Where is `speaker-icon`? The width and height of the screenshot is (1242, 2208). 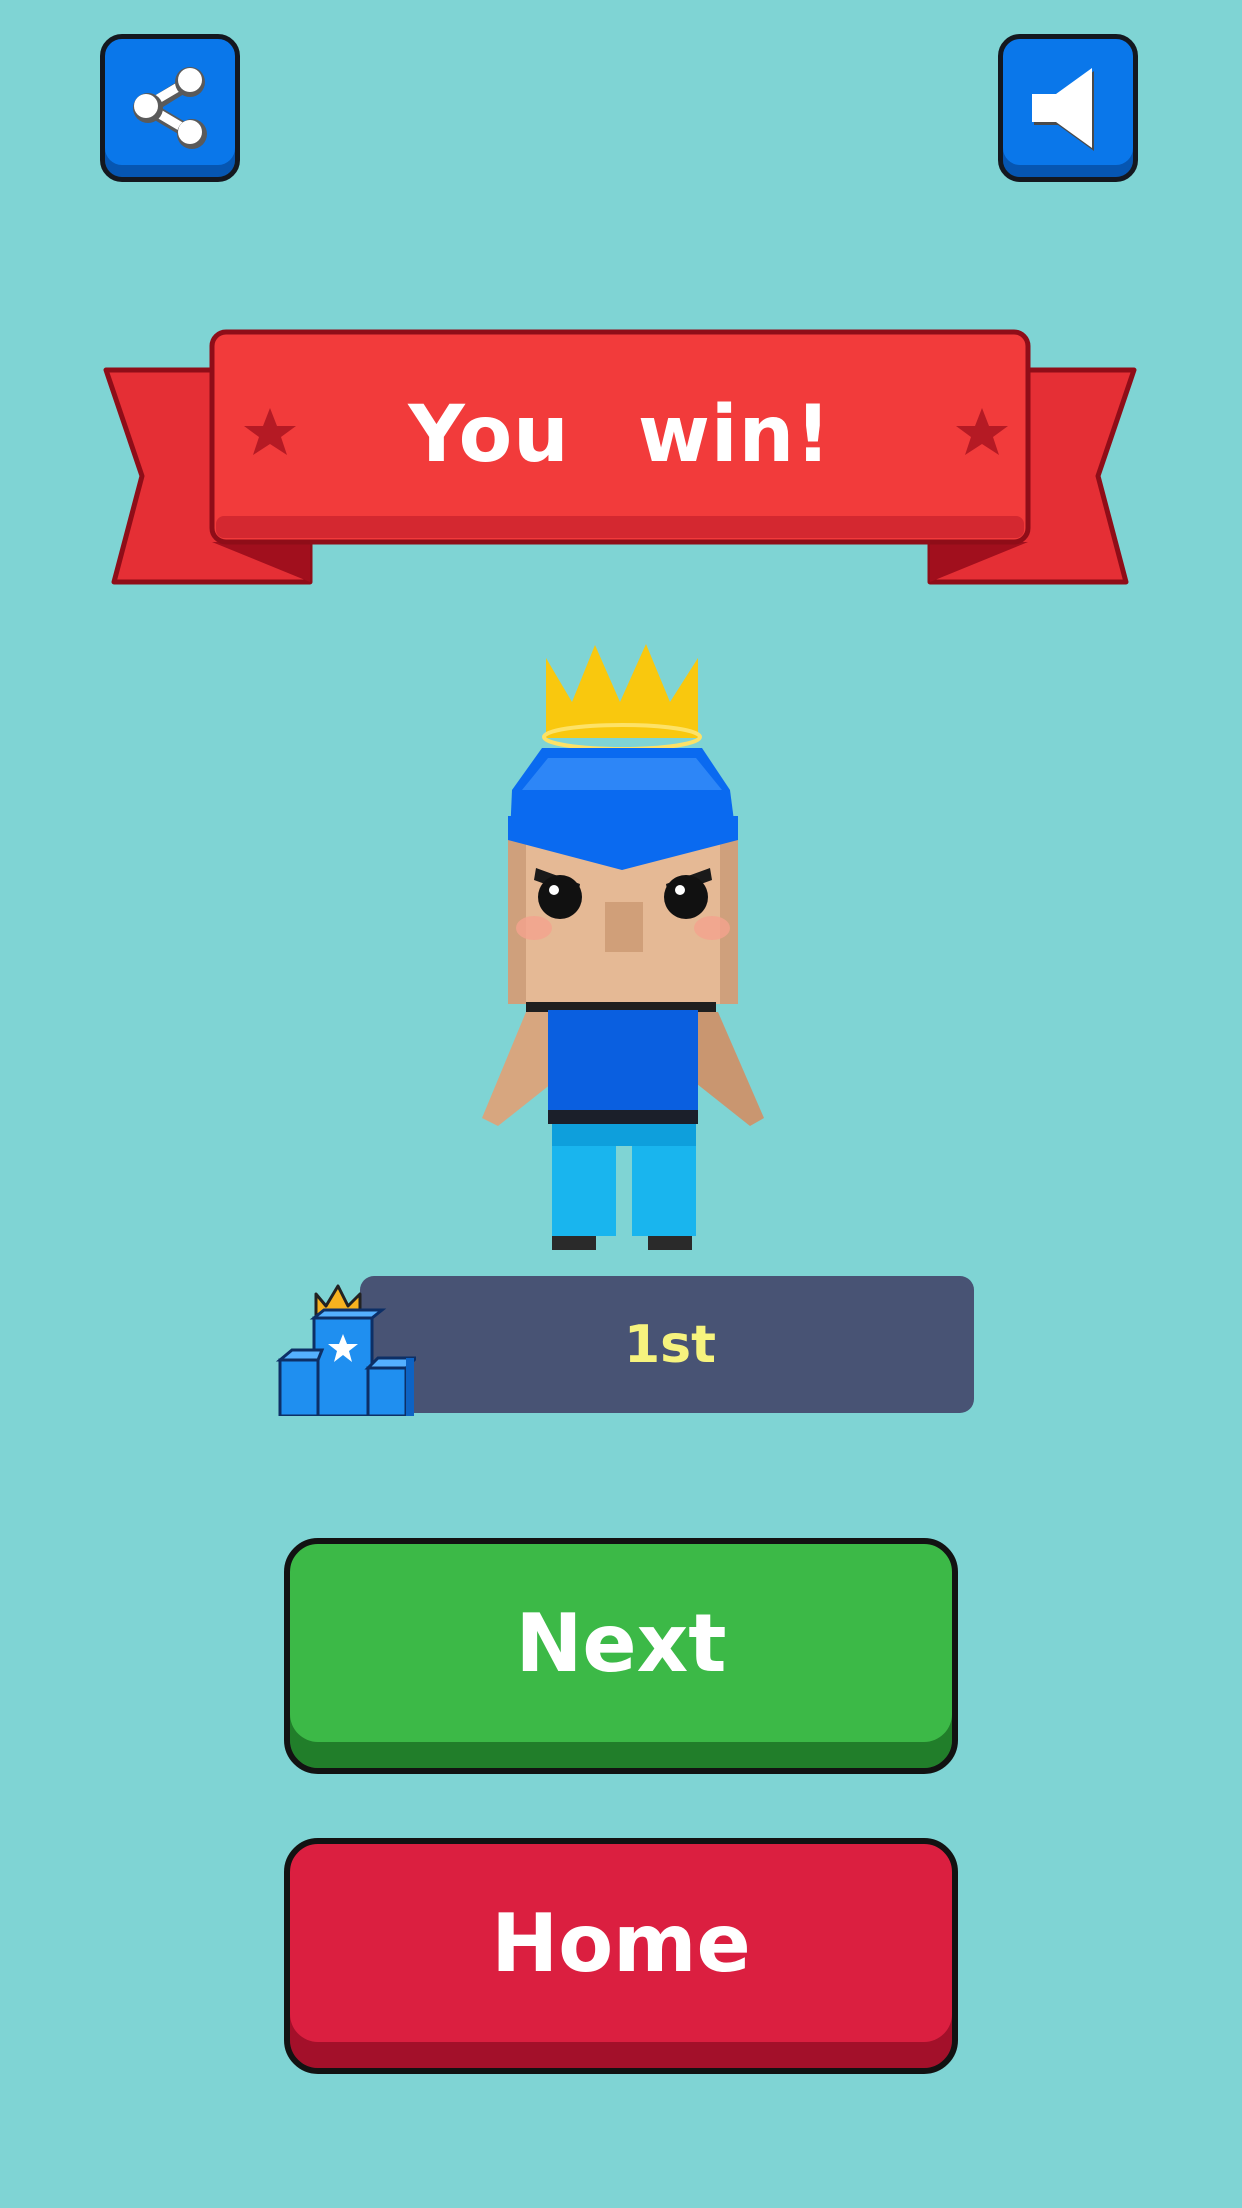
speaker-icon is located at coordinates (1063, 109).